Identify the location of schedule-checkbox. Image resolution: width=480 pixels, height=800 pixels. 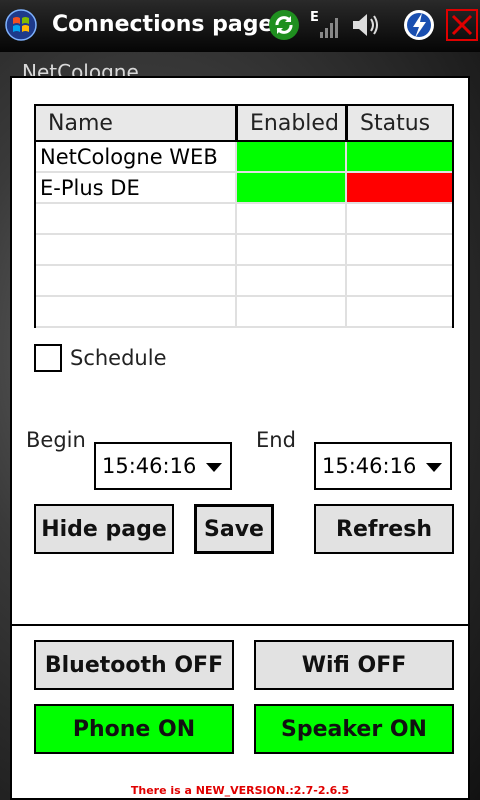
(48, 358).